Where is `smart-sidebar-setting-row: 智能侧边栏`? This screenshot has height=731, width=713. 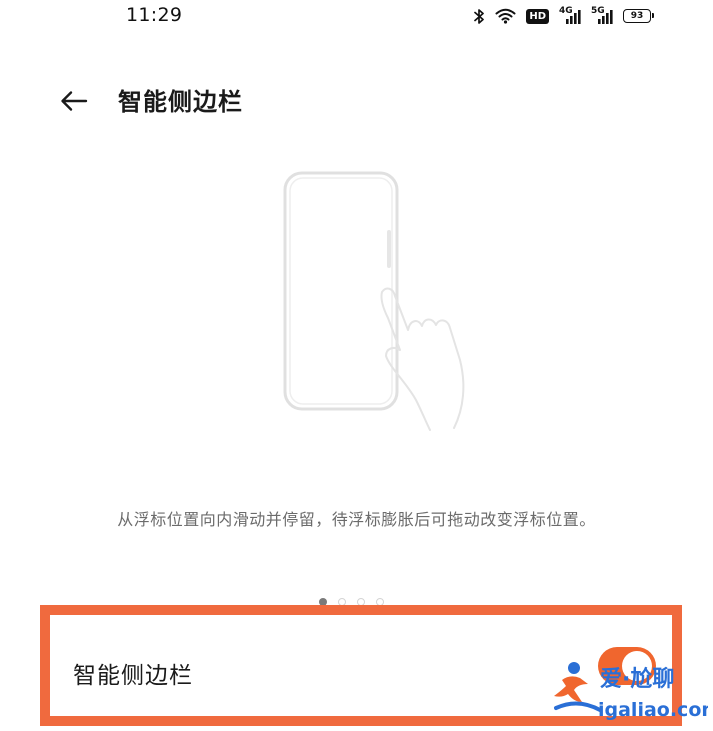
smart-sidebar-setting-row: 智能侧边栏 is located at coordinates (361, 665).